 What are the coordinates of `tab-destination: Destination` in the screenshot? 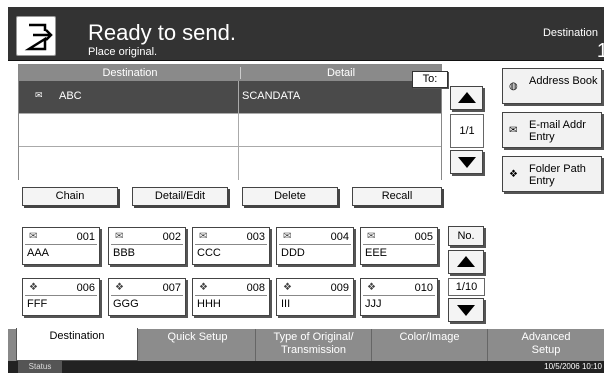 It's located at (77, 344).